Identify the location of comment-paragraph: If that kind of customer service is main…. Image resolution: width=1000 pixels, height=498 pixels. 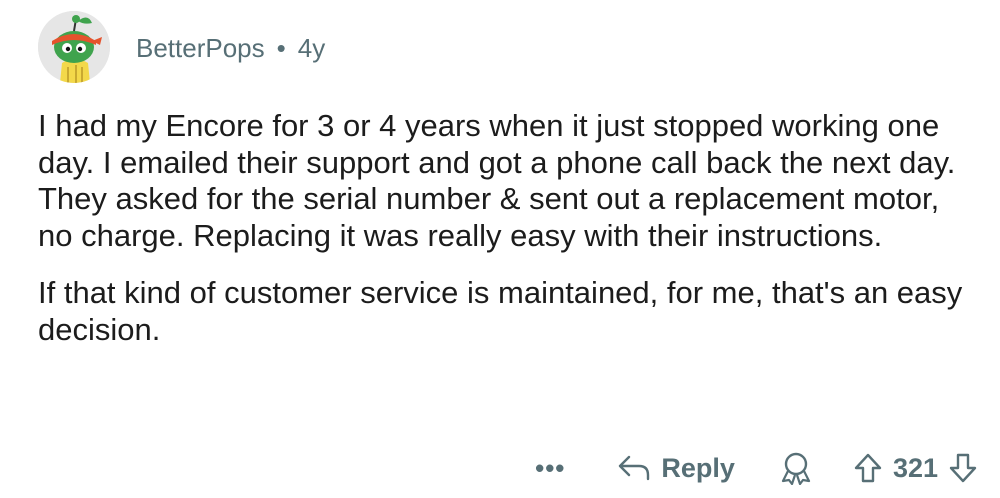
(500, 311).